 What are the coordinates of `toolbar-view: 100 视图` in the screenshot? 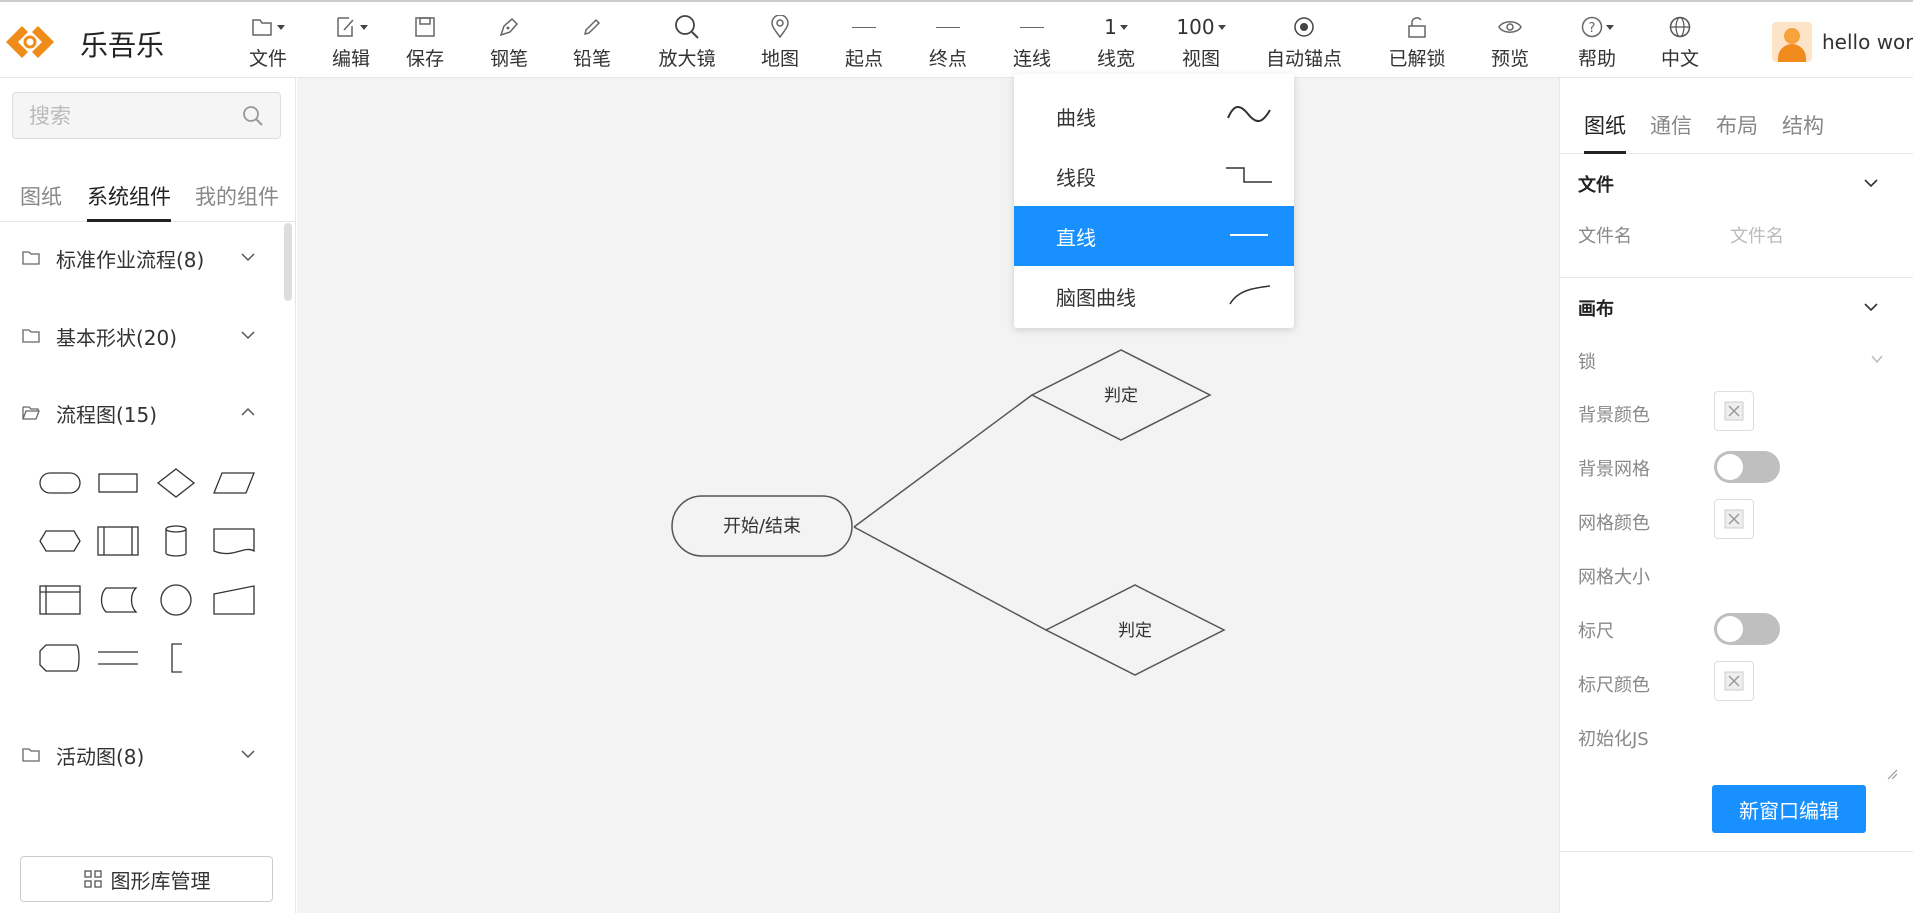 It's located at (1201, 43).